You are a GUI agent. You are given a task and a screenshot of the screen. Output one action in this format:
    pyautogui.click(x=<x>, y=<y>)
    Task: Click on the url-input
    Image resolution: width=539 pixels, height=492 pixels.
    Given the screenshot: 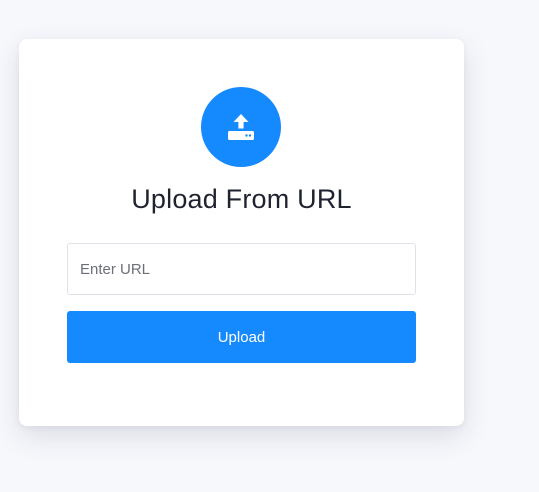 What is the action you would take?
    pyautogui.click(x=241, y=269)
    